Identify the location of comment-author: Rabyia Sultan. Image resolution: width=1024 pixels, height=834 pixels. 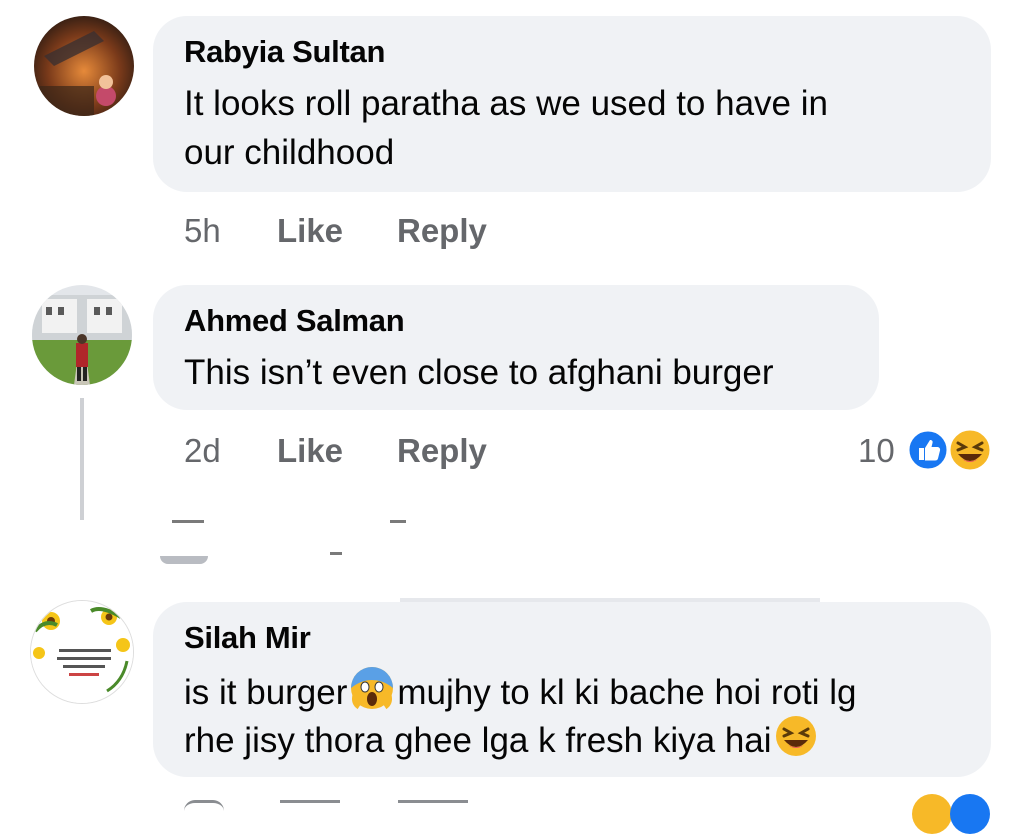
(284, 52).